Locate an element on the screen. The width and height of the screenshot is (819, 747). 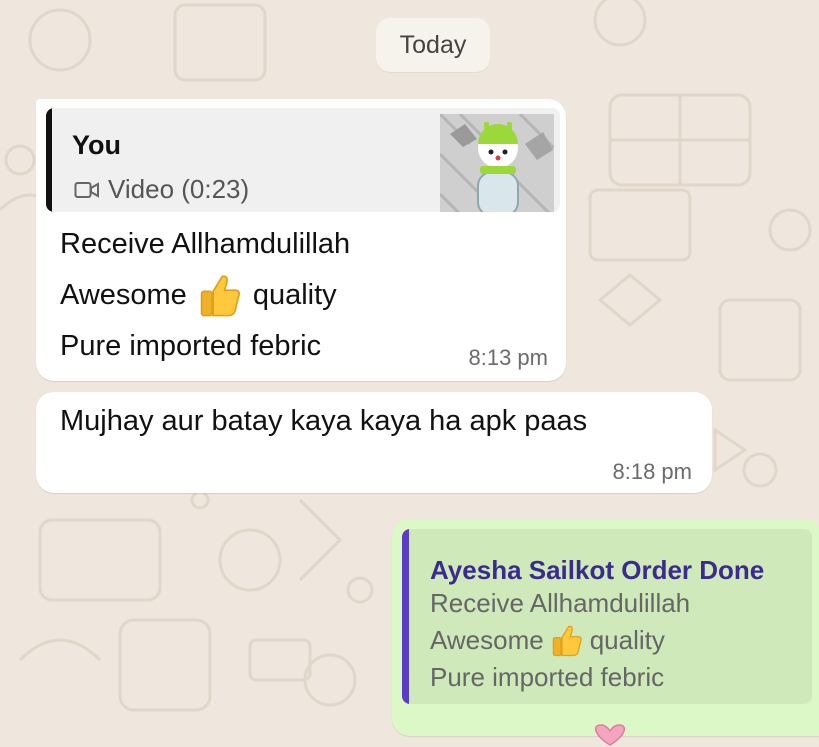
date-separator: Today is located at coordinates (433, 45).